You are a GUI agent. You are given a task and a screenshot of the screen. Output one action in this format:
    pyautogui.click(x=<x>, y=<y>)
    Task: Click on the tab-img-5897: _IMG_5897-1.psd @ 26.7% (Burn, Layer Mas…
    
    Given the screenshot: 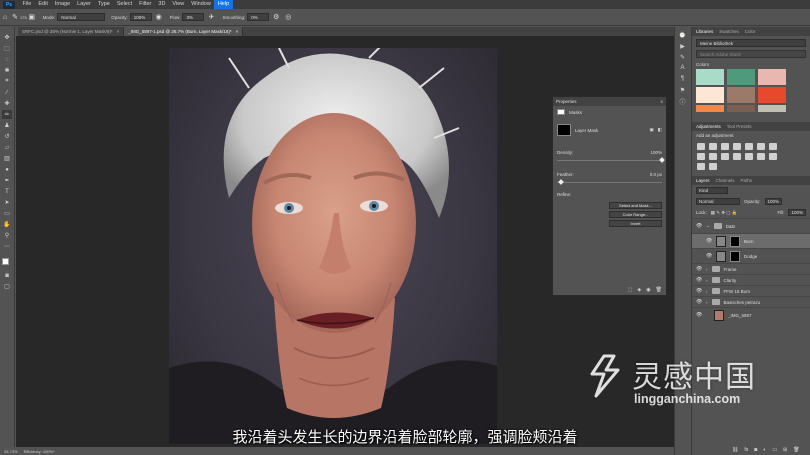 What is the action you would take?
    pyautogui.click(x=184, y=31)
    